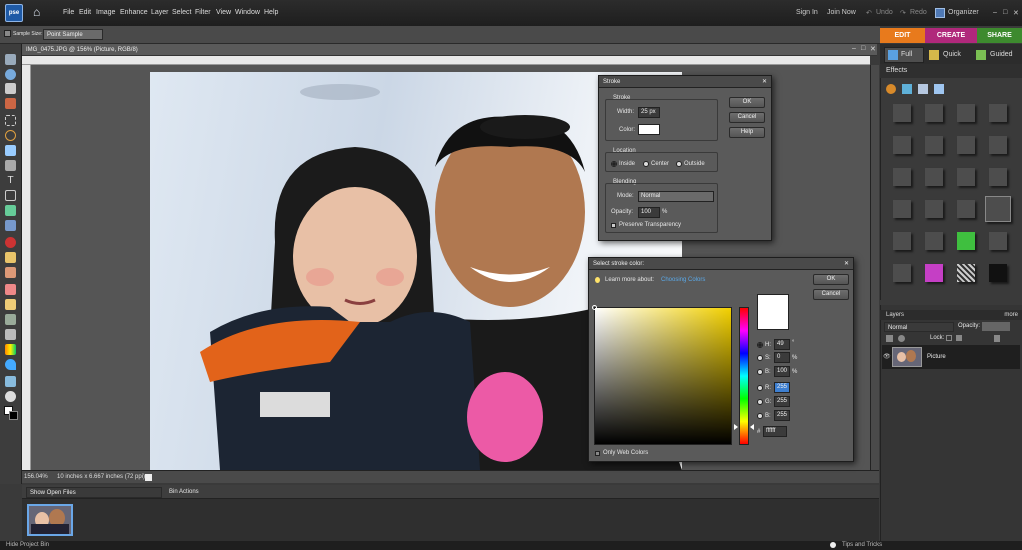 Image resolution: width=1022 pixels, height=550 pixels. What do you see at coordinates (846, 264) in the screenshot?
I see `picker-close-icon: ✕` at bounding box center [846, 264].